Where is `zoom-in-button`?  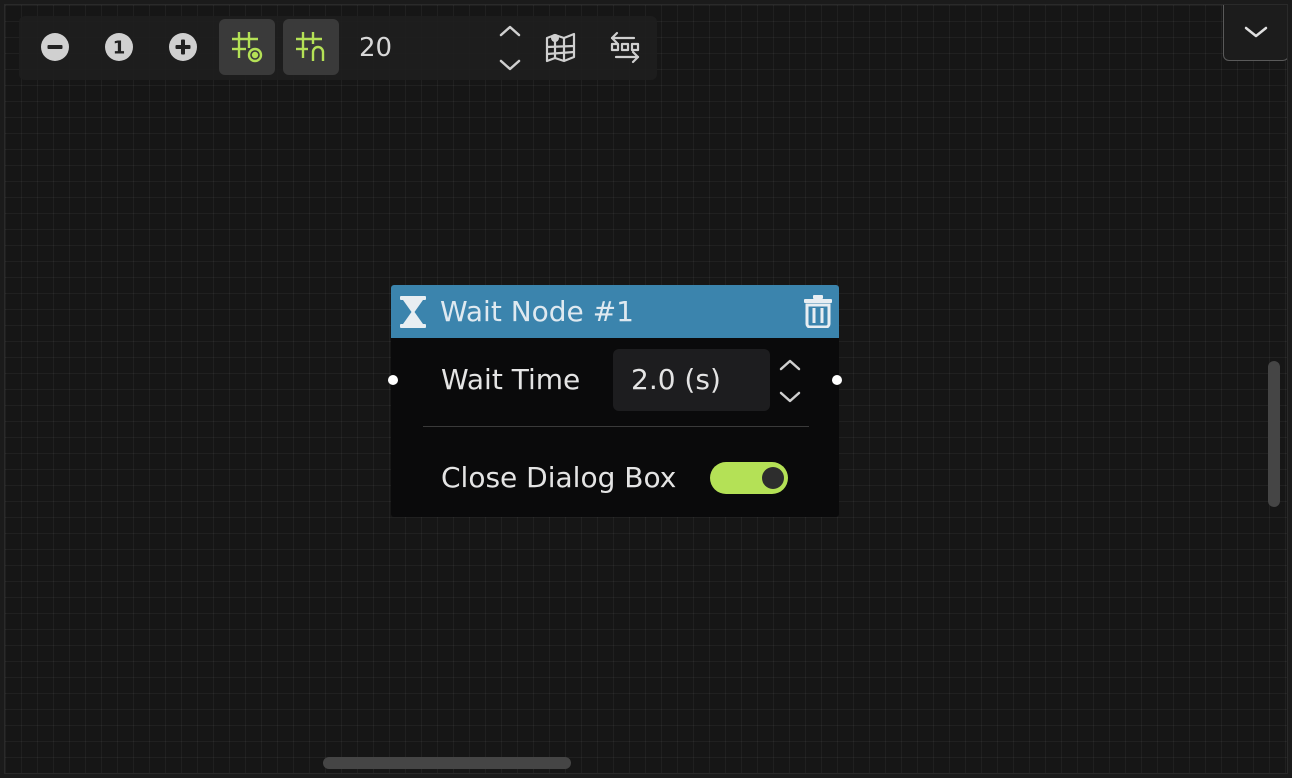
zoom-in-button is located at coordinates (183, 47).